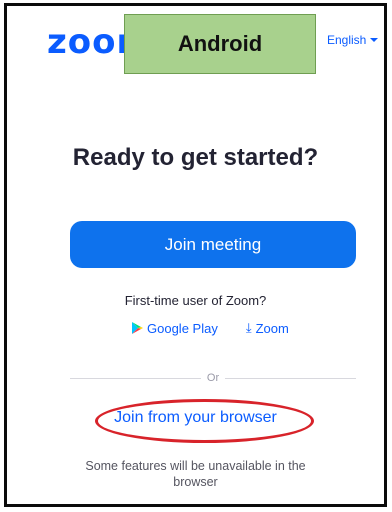  Describe the element at coordinates (195, 157) in the screenshot. I see `page-title: Ready to get started?` at that location.